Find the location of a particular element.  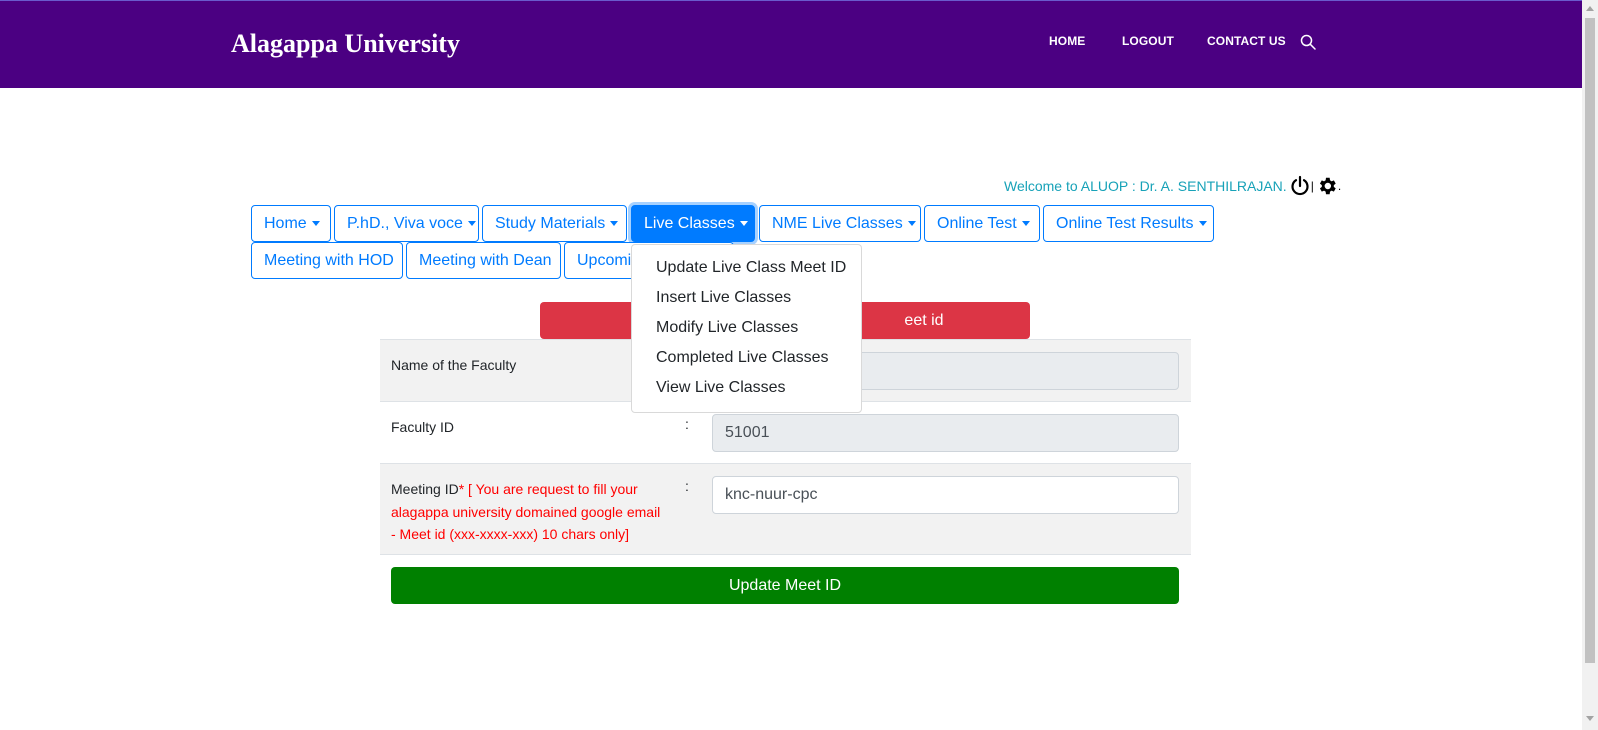

dropdown-item-modify-live-classes: Modify Live Classes is located at coordinates (746, 330).